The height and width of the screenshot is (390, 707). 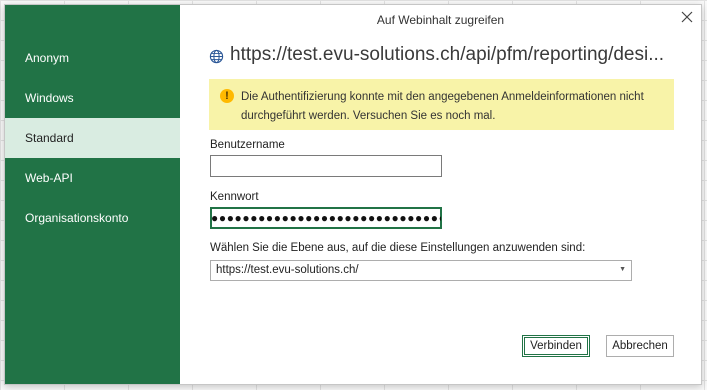 What do you see at coordinates (92, 218) in the screenshot?
I see `sidebar-item-organisationskonto: Organisationskonto` at bounding box center [92, 218].